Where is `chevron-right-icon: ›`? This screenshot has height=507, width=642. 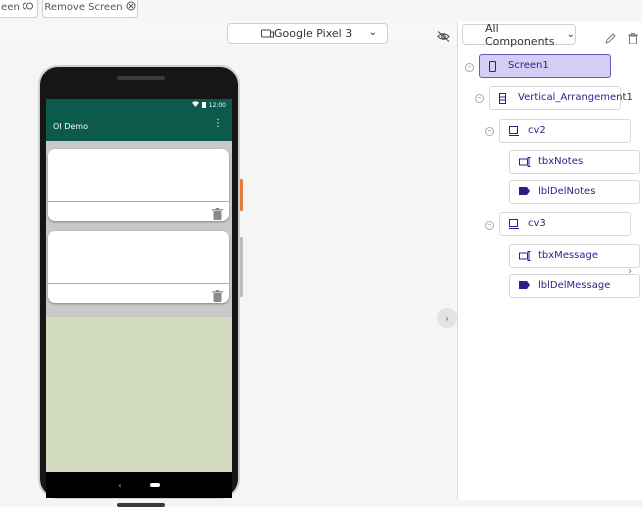
chevron-right-icon: › is located at coordinates (630, 271).